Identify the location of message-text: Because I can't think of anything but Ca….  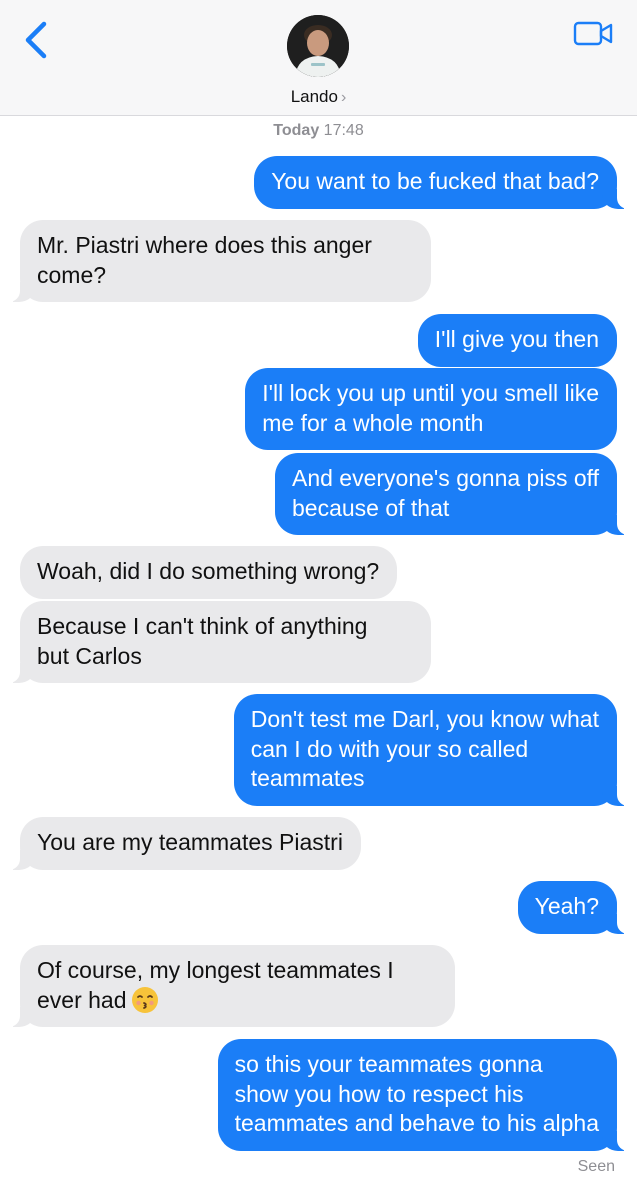
(202, 641).